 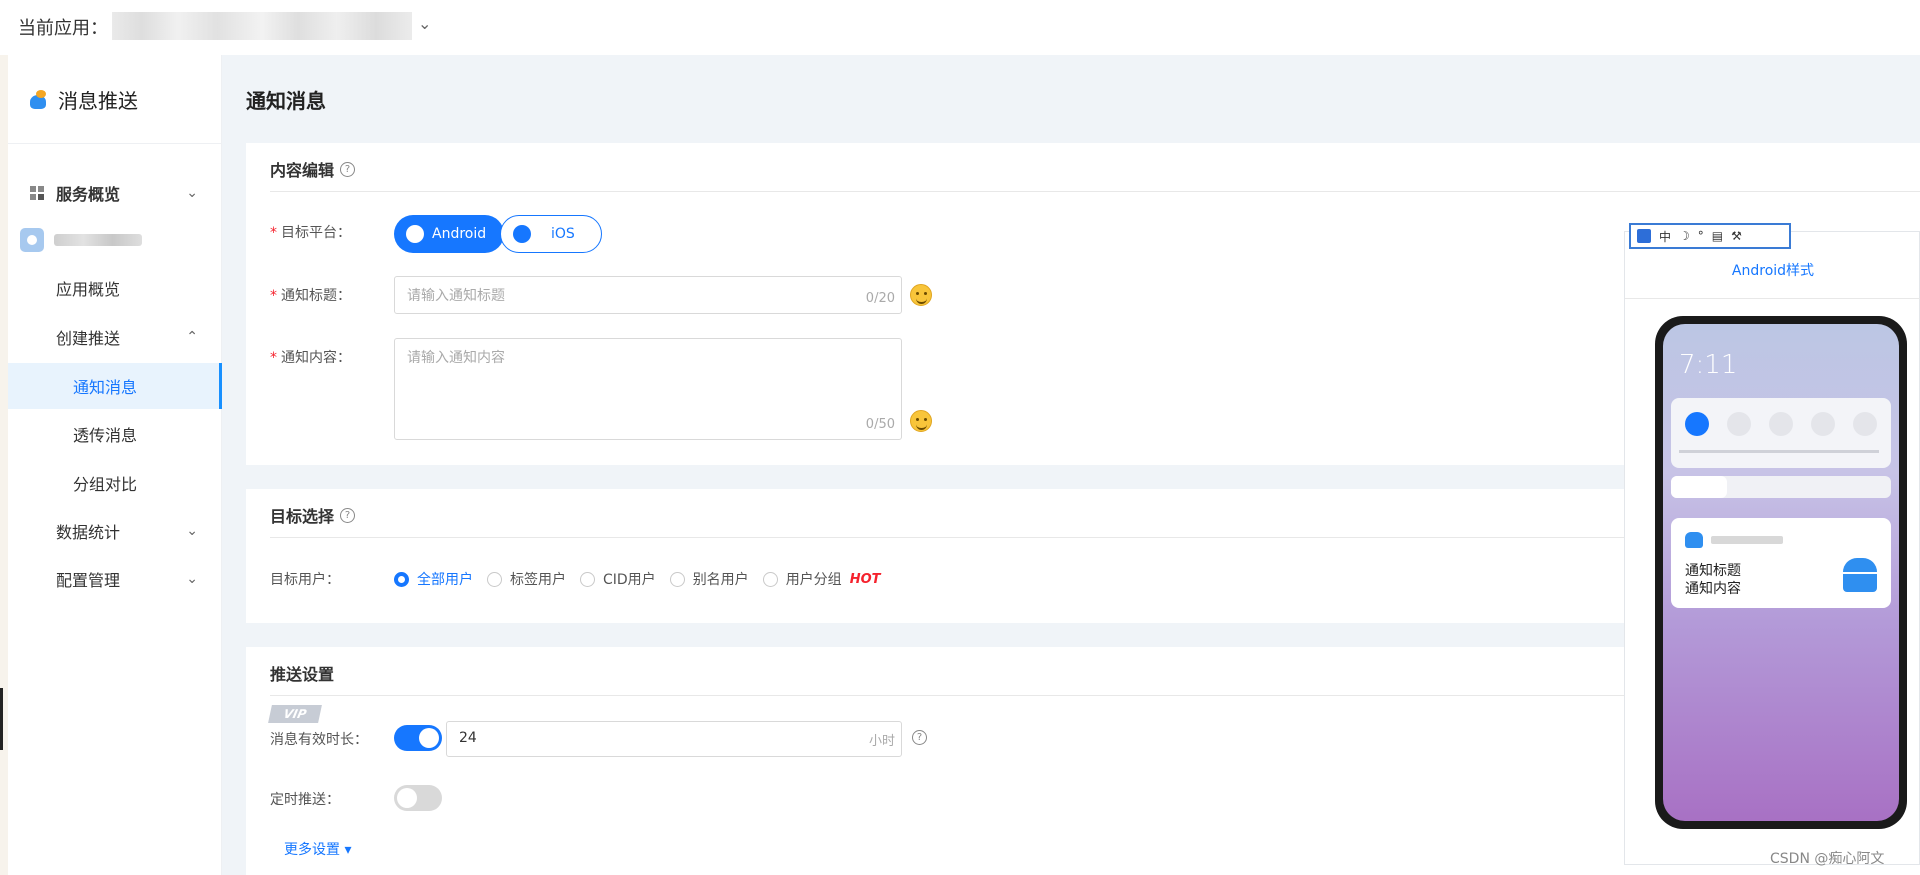 What do you see at coordinates (316, 233) in the screenshot?
I see `label-text: 目标平台：` at bounding box center [316, 233].